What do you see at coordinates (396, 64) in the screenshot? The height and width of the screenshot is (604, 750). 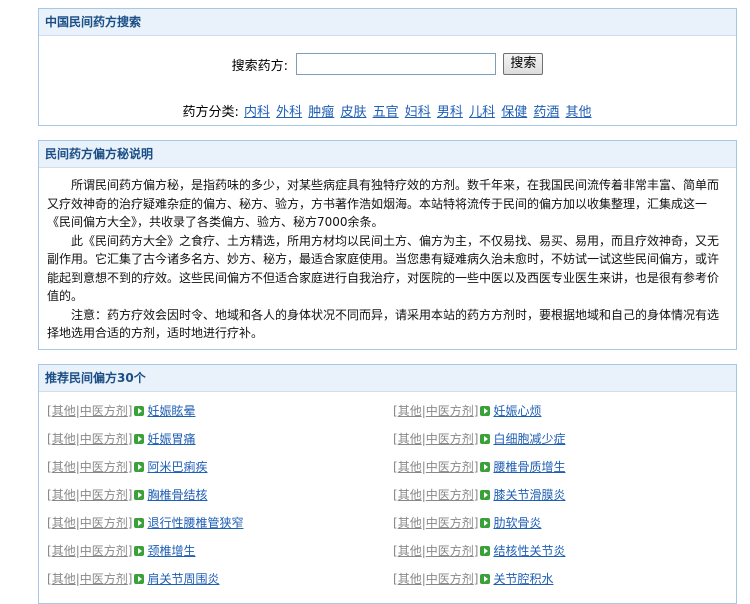 I see `search-input` at bounding box center [396, 64].